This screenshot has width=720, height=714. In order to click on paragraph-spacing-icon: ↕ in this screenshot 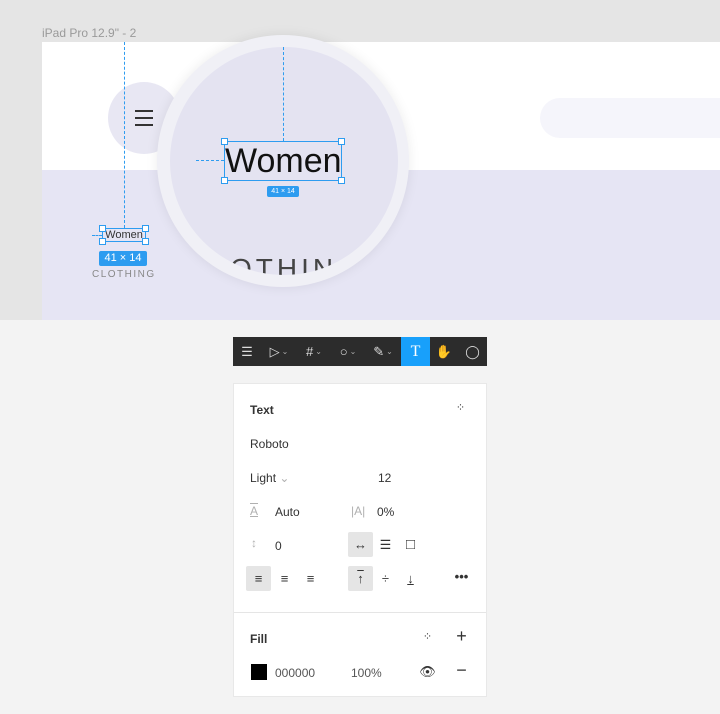, I will do `click(254, 543)`.